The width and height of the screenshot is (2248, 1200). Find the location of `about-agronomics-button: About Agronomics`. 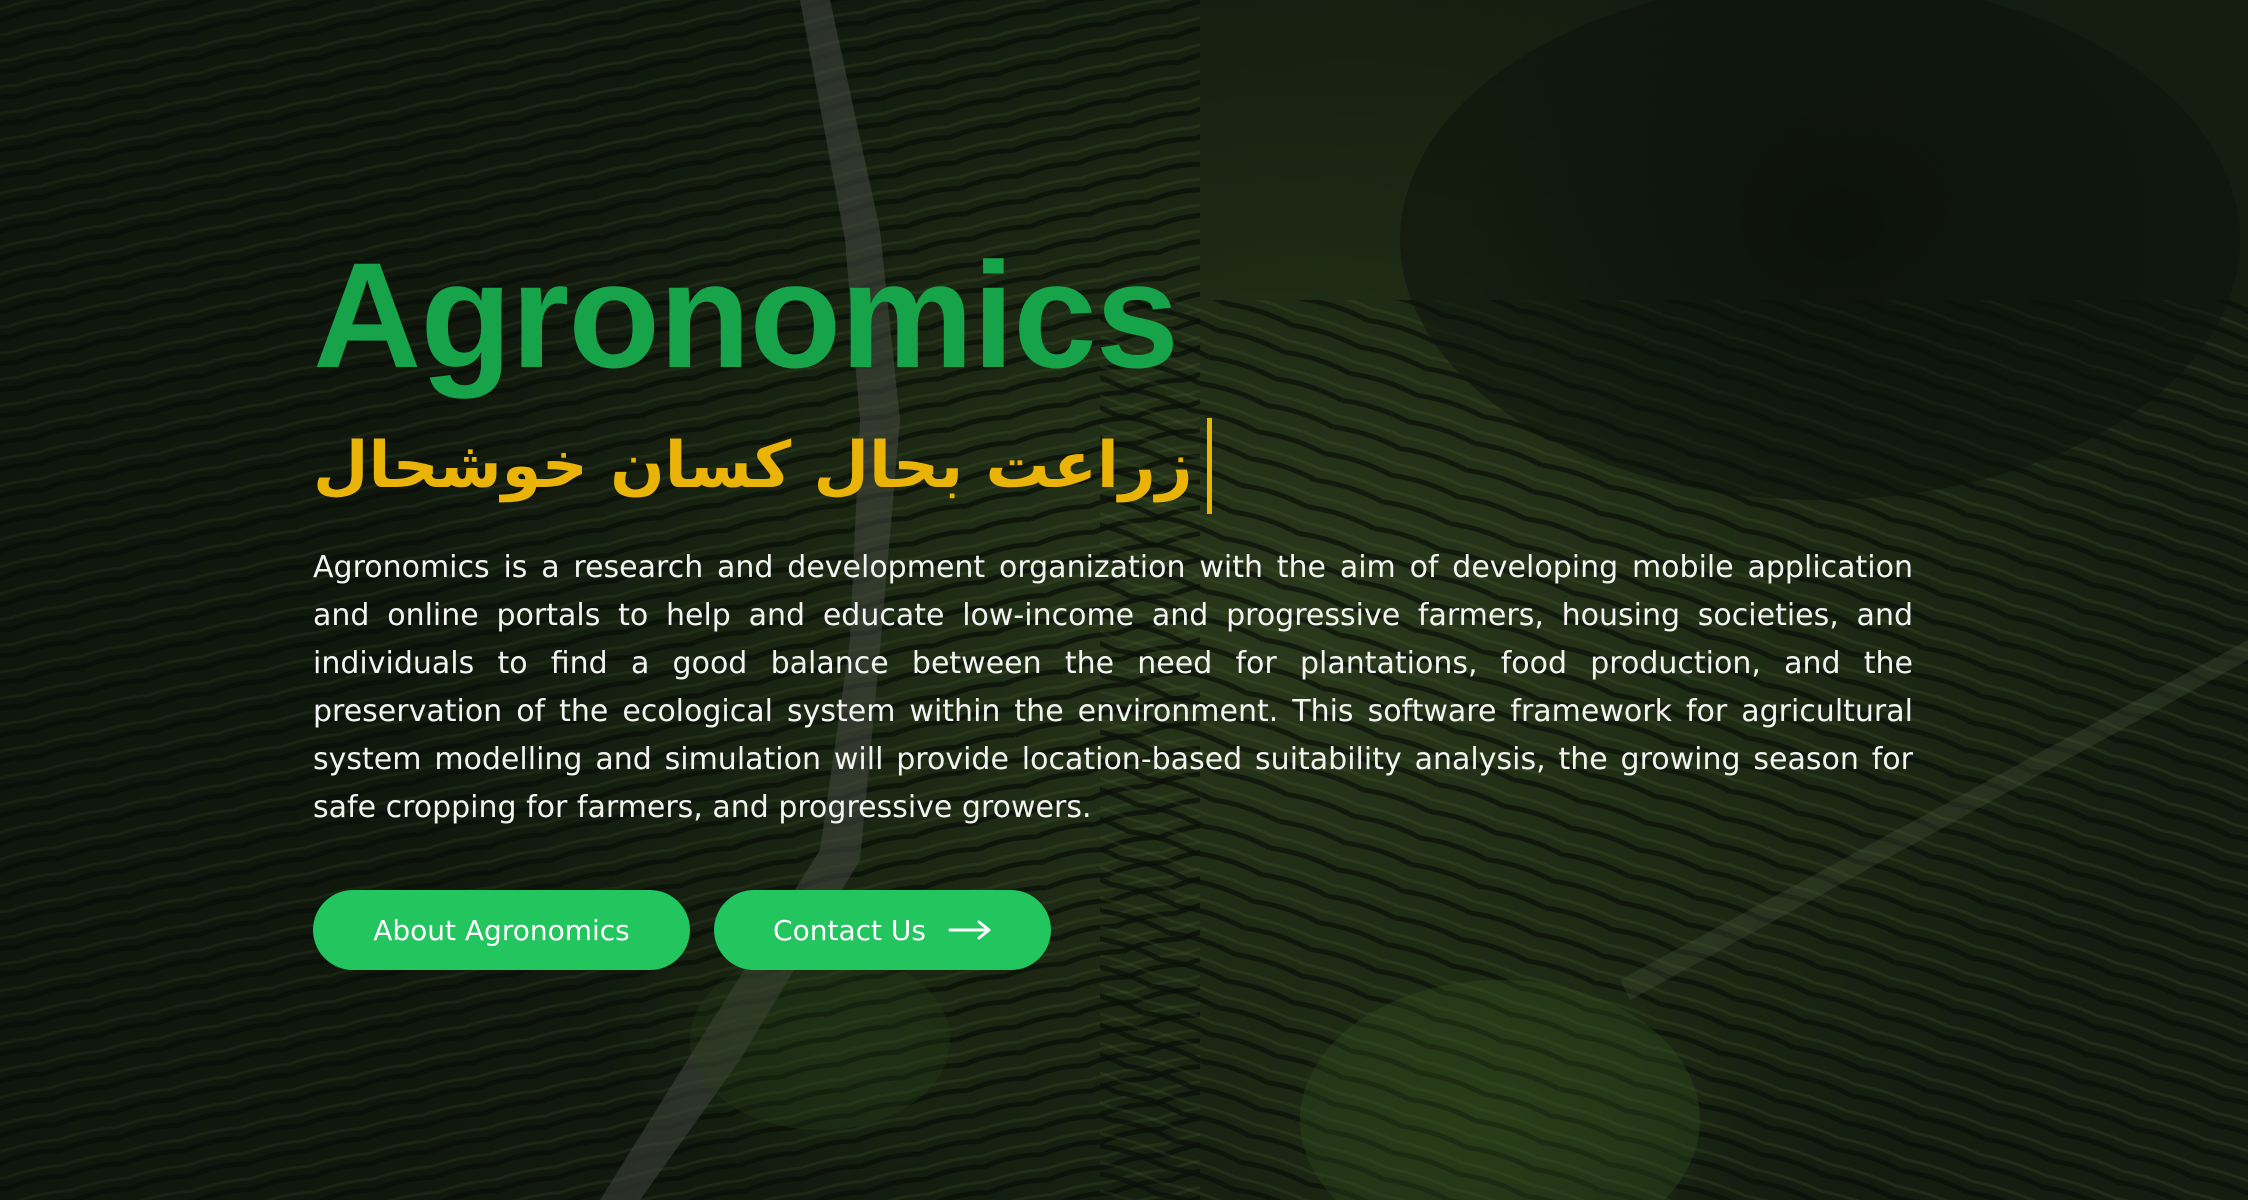

about-agronomics-button: About Agronomics is located at coordinates (501, 930).